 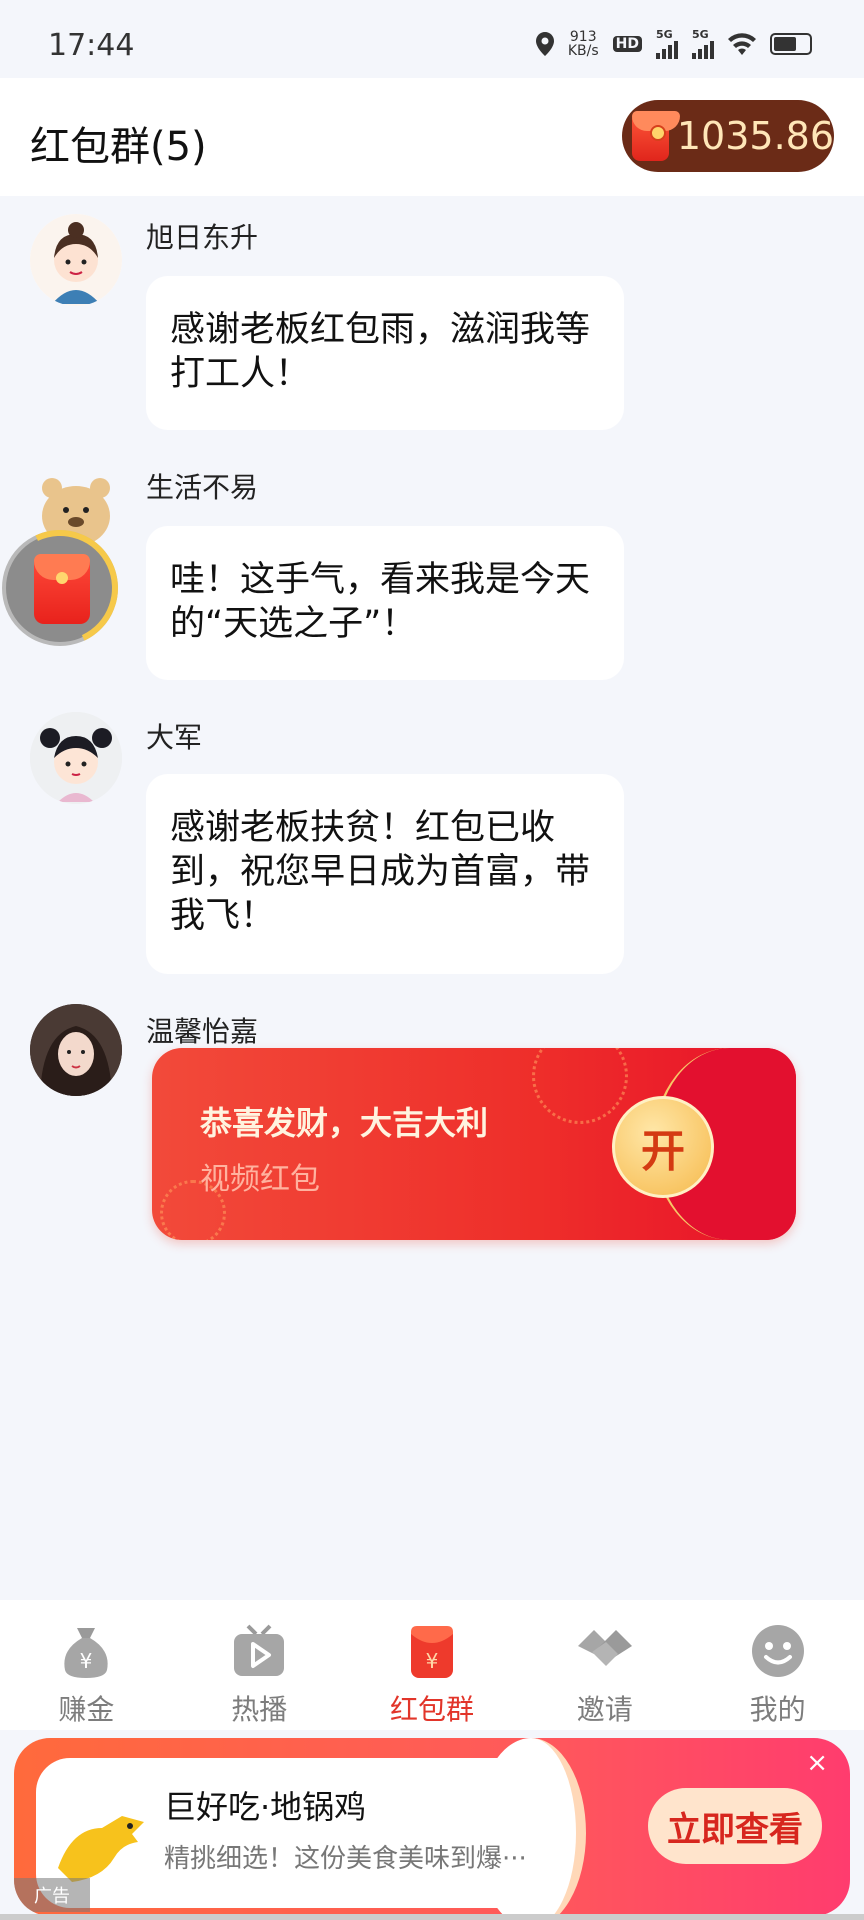 I want to click on signal-1: 5G, so click(x=667, y=43).